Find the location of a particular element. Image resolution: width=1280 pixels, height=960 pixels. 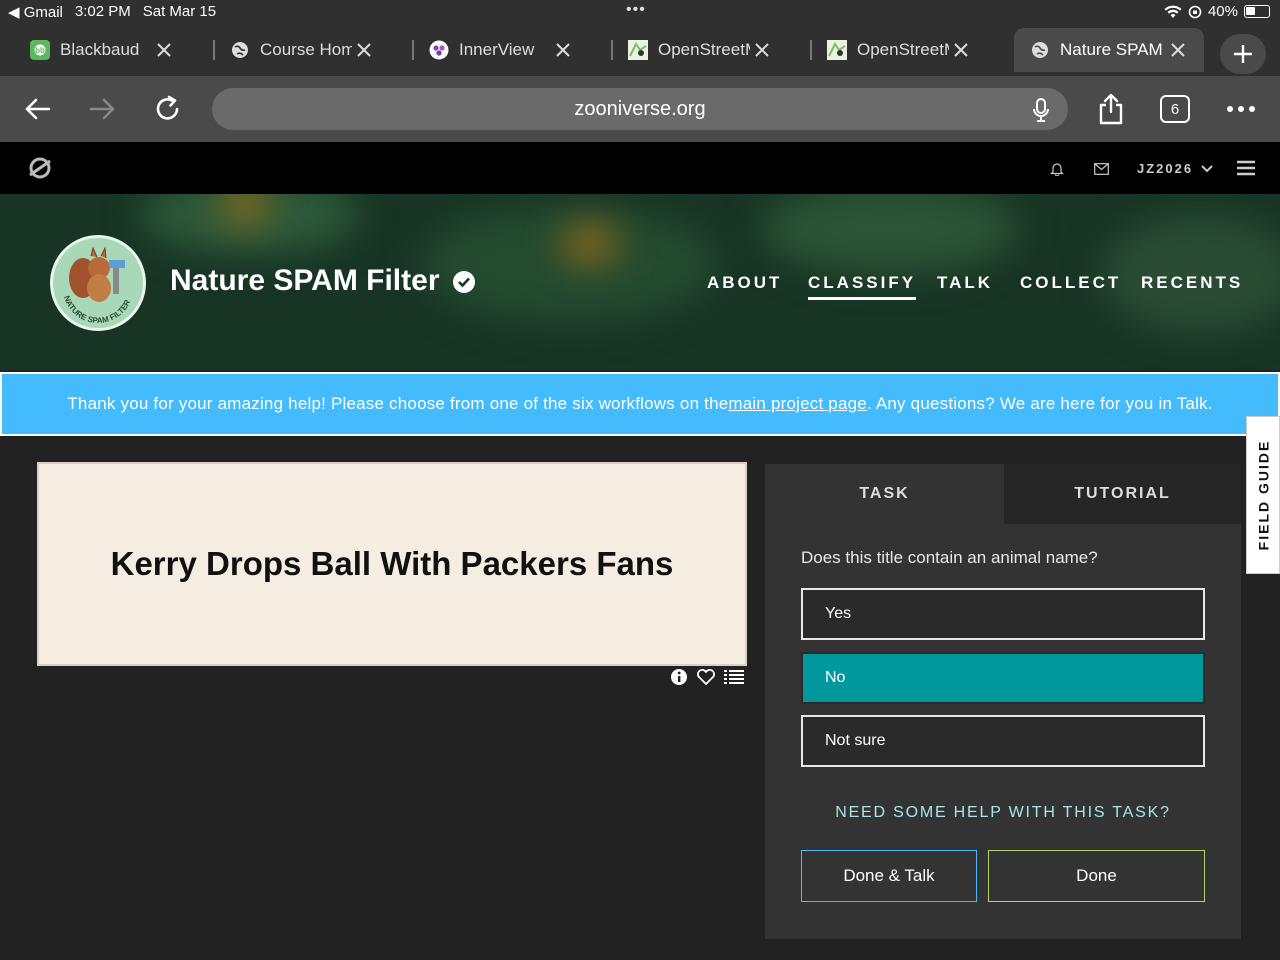

nav-talk: TALK is located at coordinates (965, 283).